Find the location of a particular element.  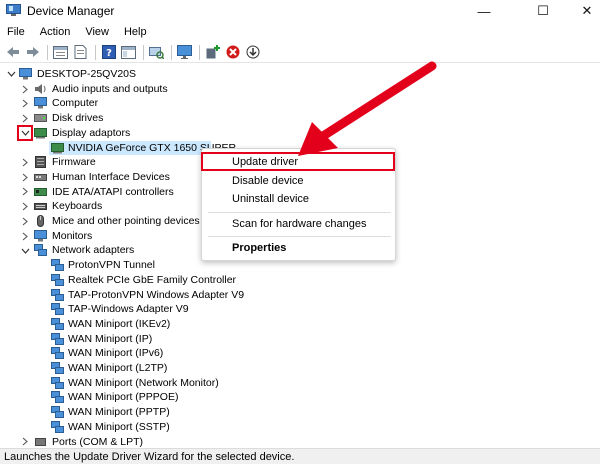

tree-item-label: WAN Miniport (Network Monitor) is located at coordinates (143, 382).